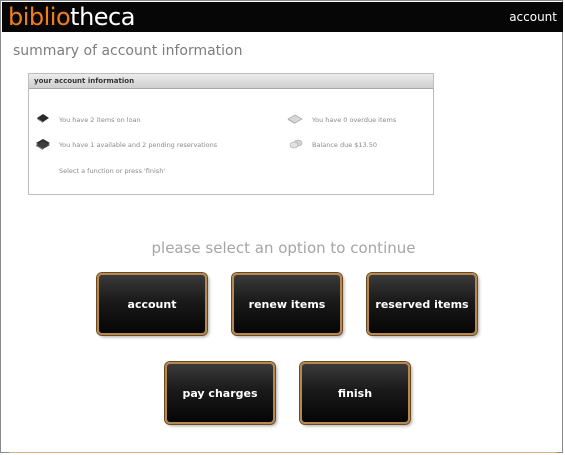  I want to click on logo-part-theca: theca, so click(102, 17).